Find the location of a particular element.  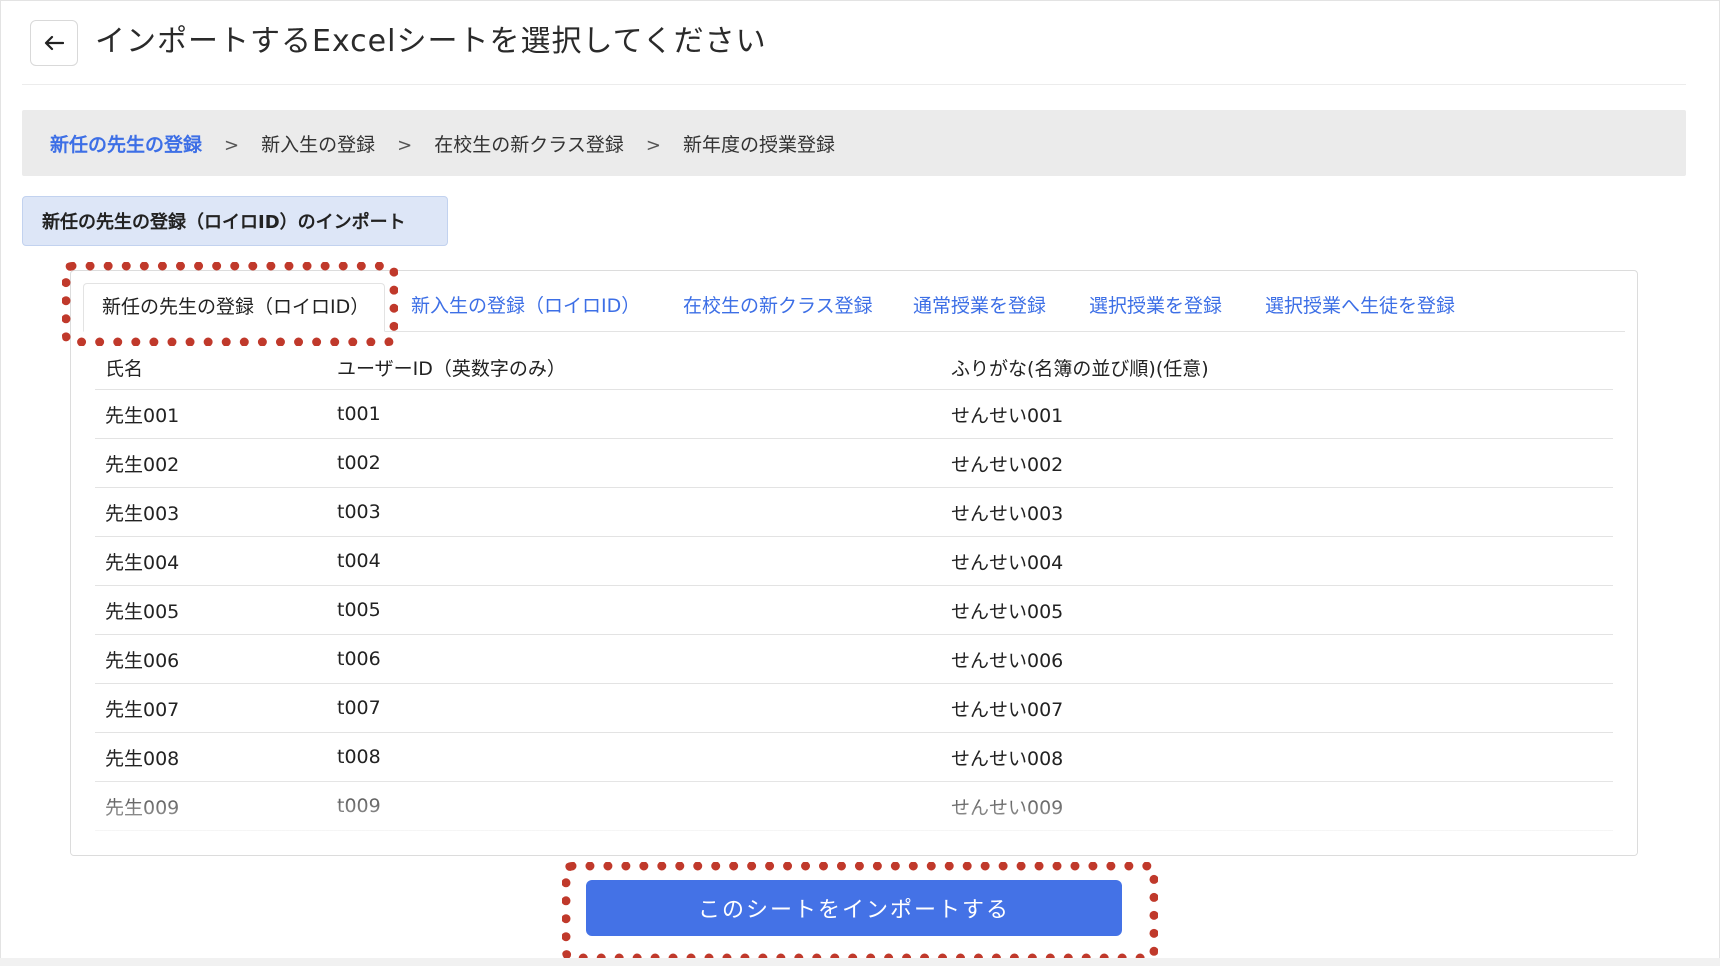

section-label: 新任の先生の登録（ロイロID）のインポート is located at coordinates (235, 221).